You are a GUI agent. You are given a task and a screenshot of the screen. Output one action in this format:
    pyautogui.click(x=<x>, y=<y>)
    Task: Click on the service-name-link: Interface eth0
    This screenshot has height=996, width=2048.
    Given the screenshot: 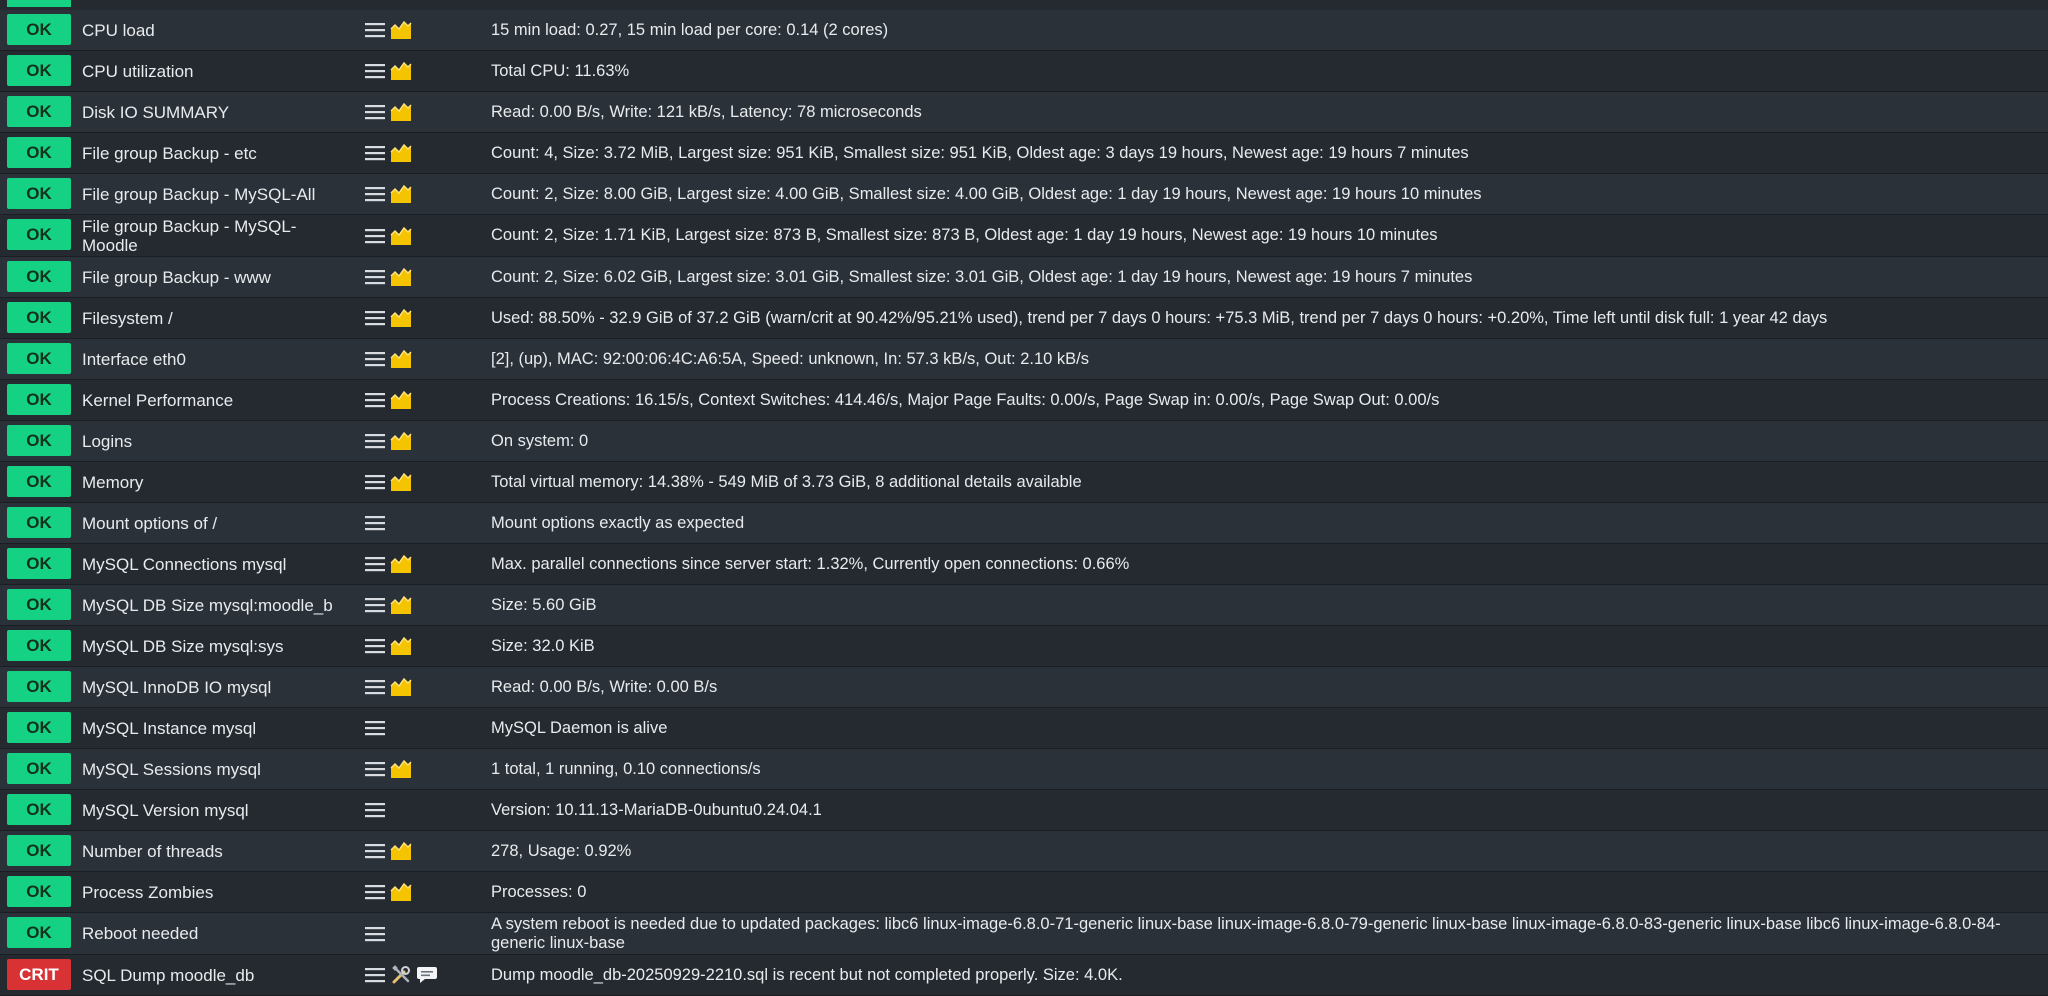 What is the action you would take?
    pyautogui.click(x=217, y=359)
    